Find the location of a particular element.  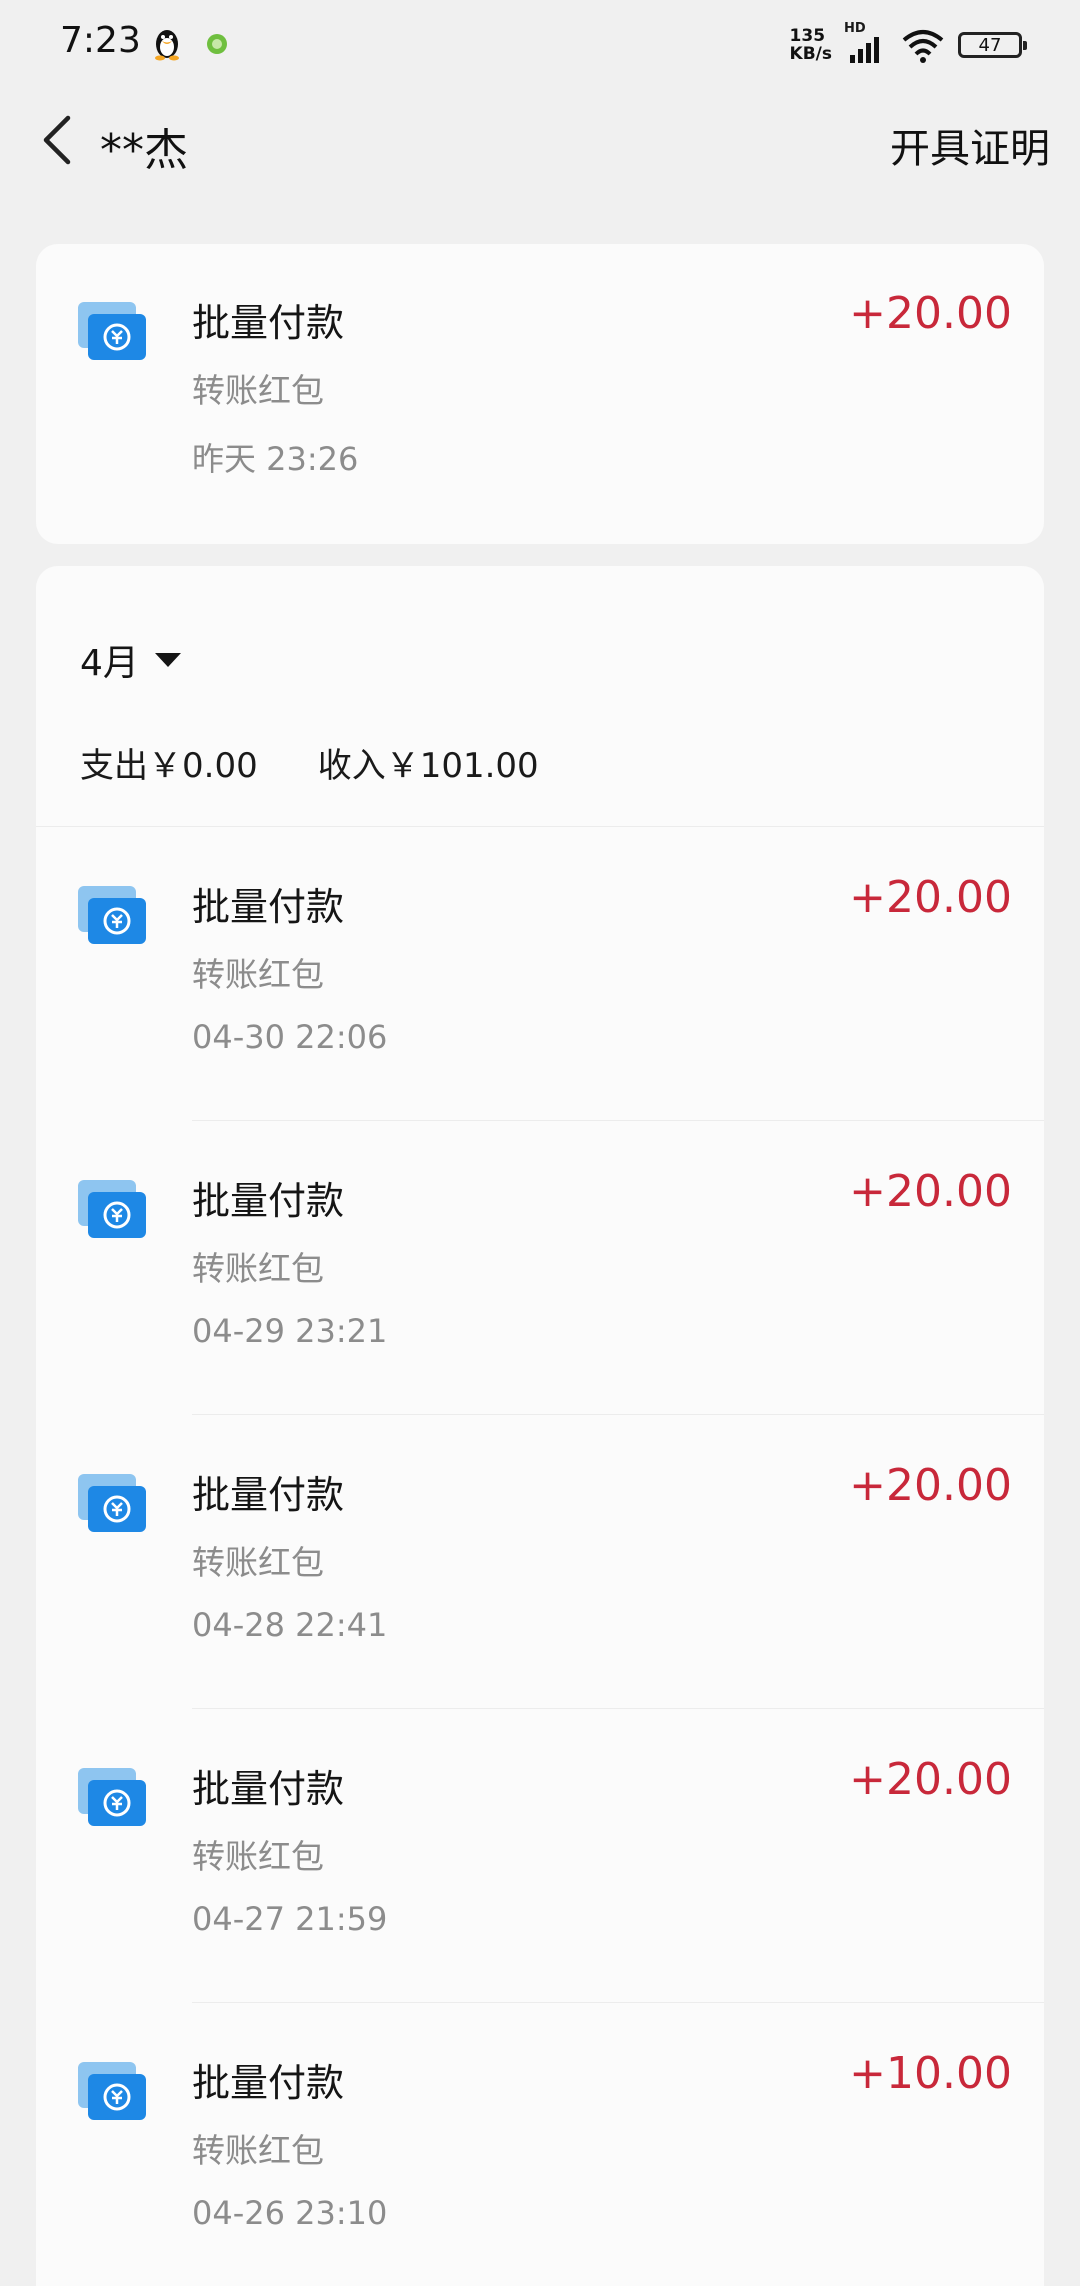

expense-value: ￥0.00 is located at coordinates (203, 766).